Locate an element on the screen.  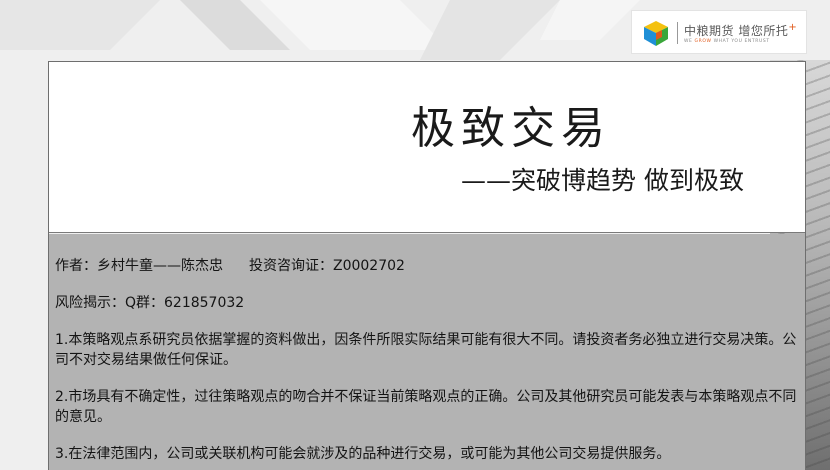
logo-tagline: WE GROW WHAT YOU ENTRUST is located at coordinates (727, 41).